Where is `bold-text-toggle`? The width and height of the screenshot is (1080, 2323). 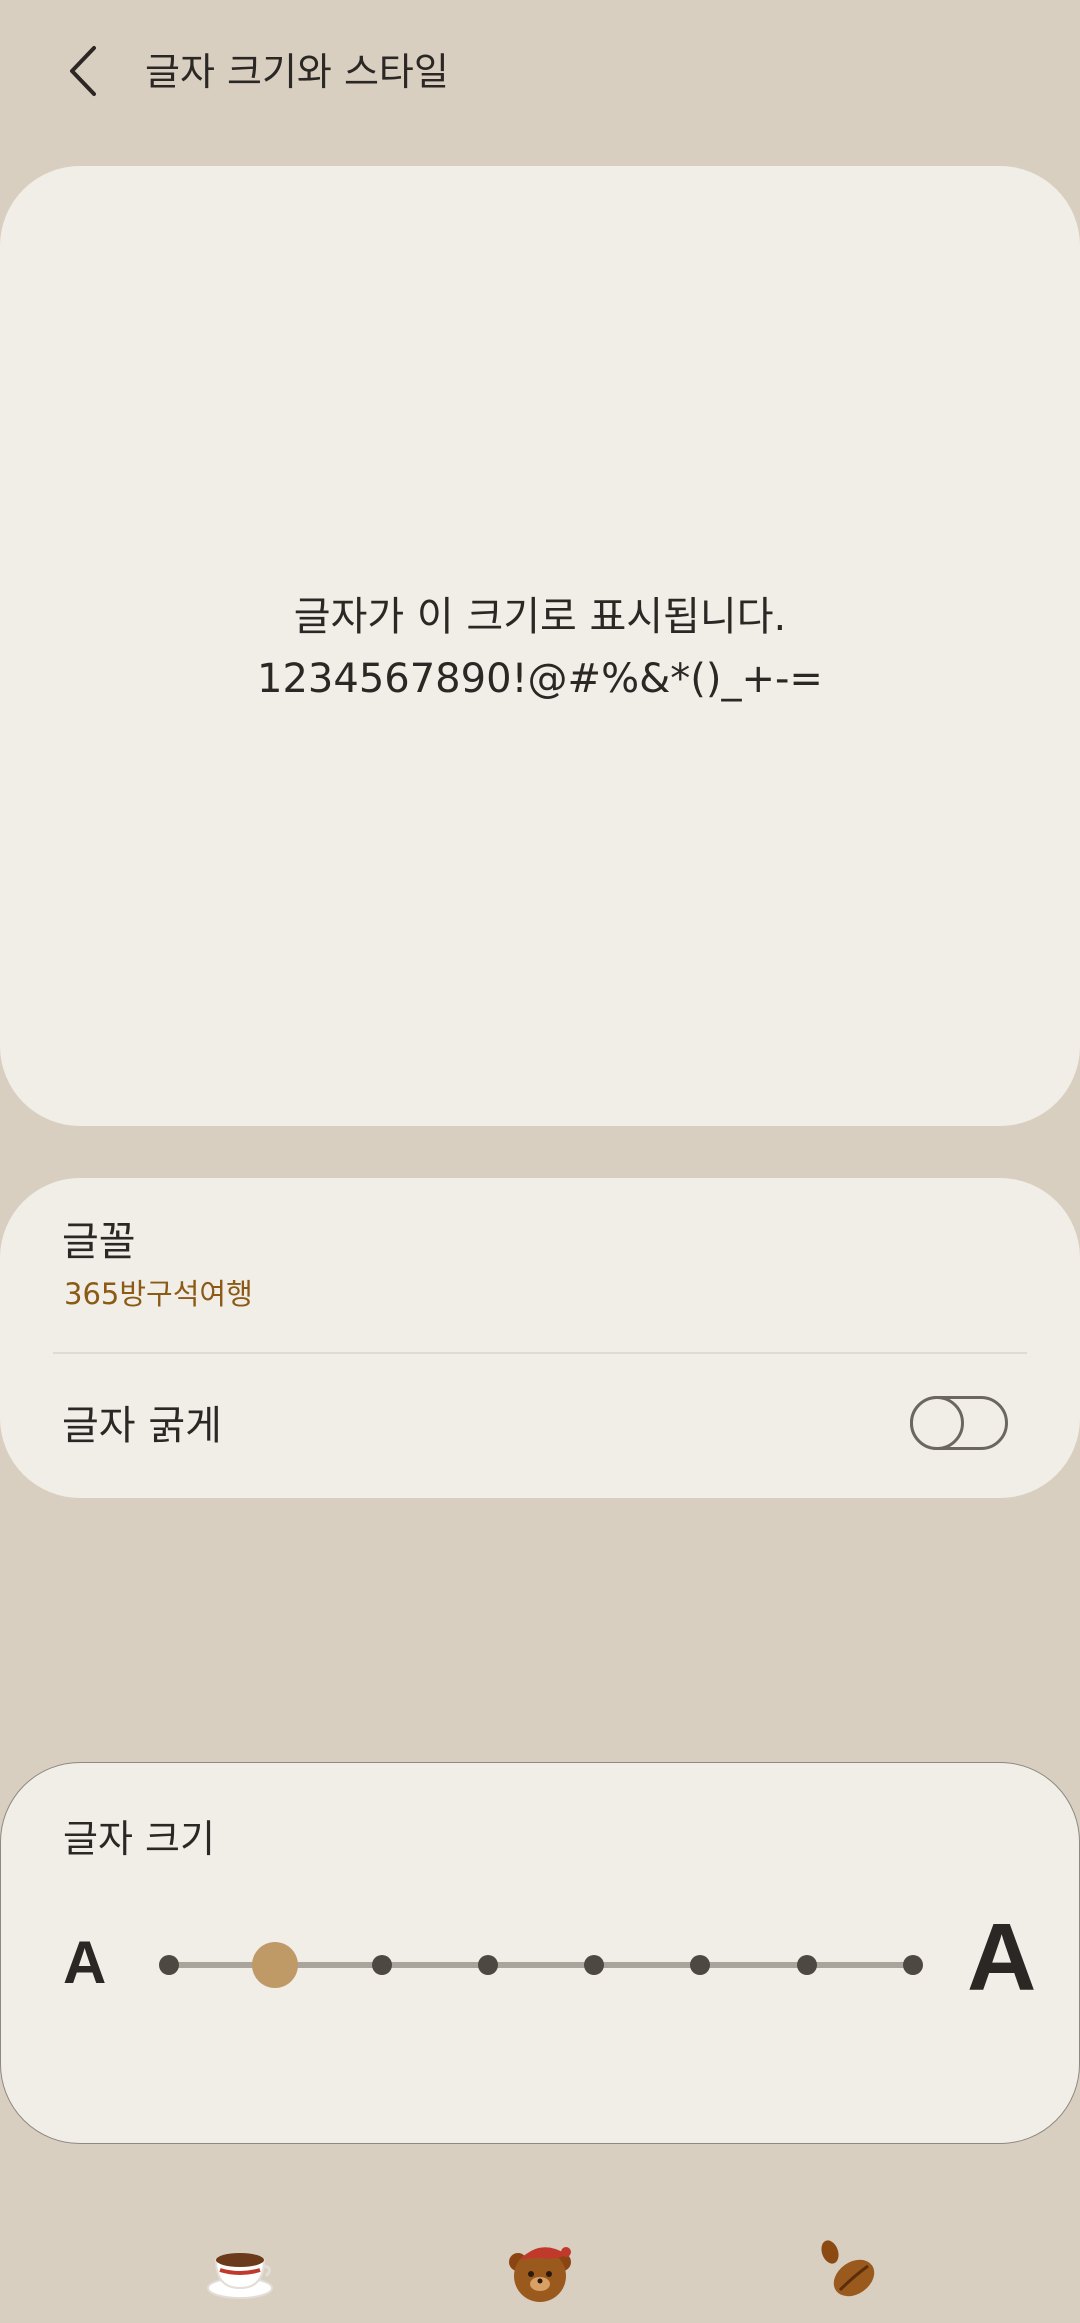
bold-text-toggle is located at coordinates (959, 1423).